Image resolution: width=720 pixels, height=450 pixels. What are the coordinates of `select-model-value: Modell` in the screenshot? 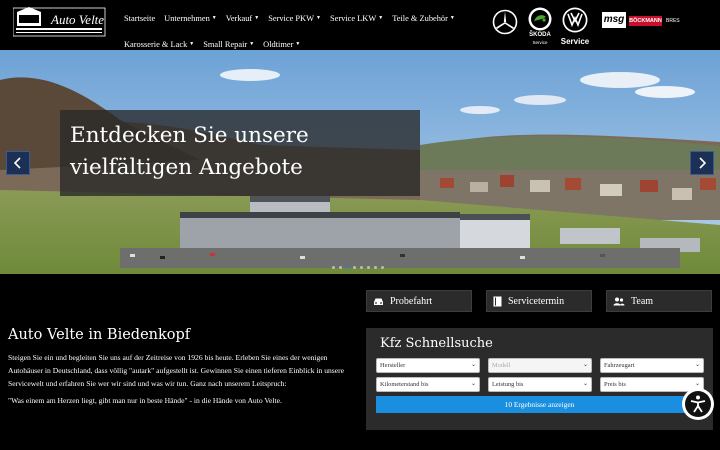 It's located at (501, 365).